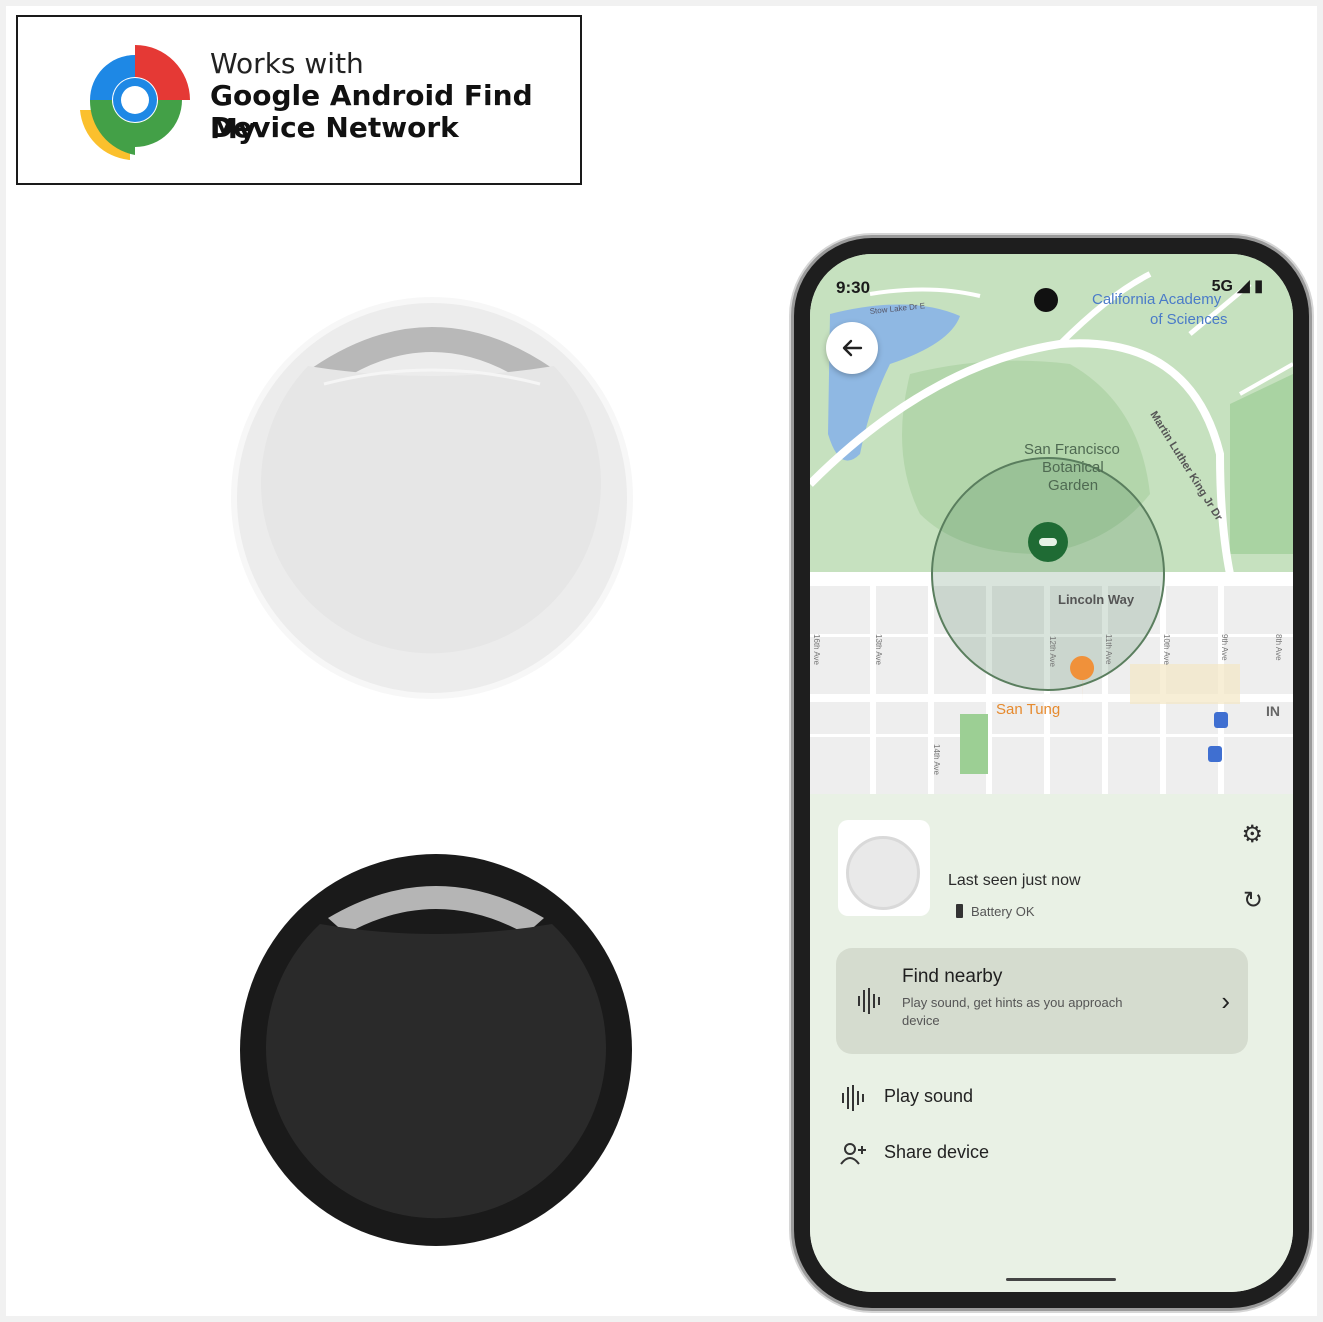  What do you see at coordinates (1222, 286) in the screenshot?
I see `network-label: 5G` at bounding box center [1222, 286].